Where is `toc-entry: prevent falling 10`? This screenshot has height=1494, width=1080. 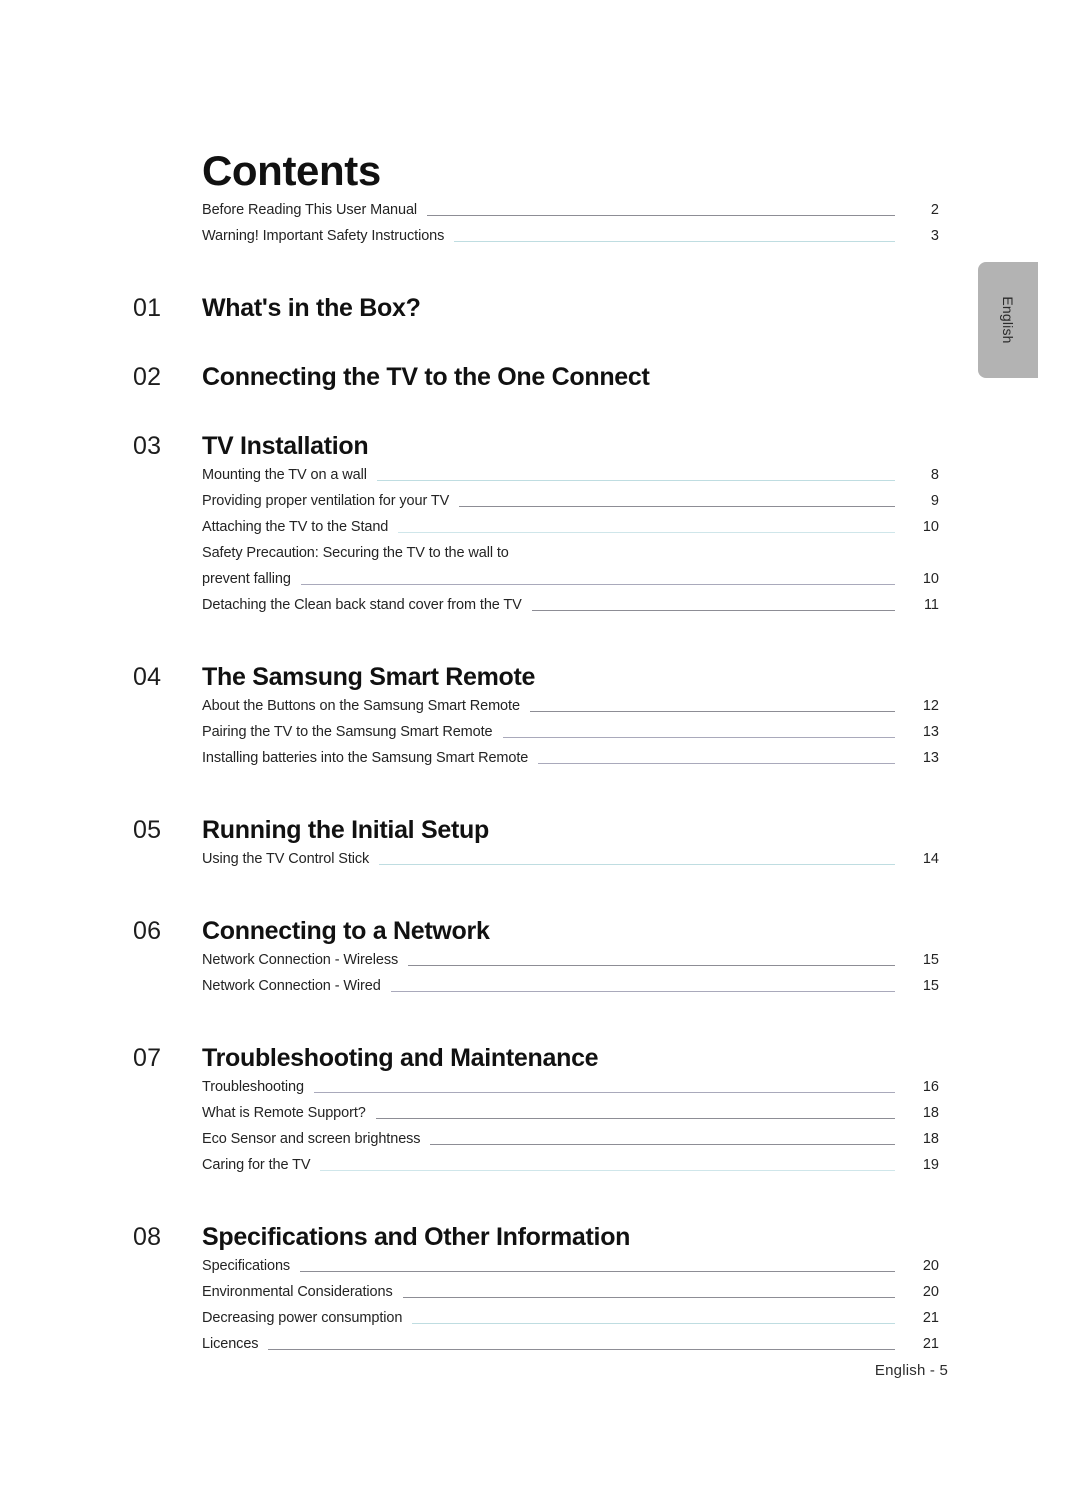
toc-entry: prevent falling 10 is located at coordinates (570, 584).